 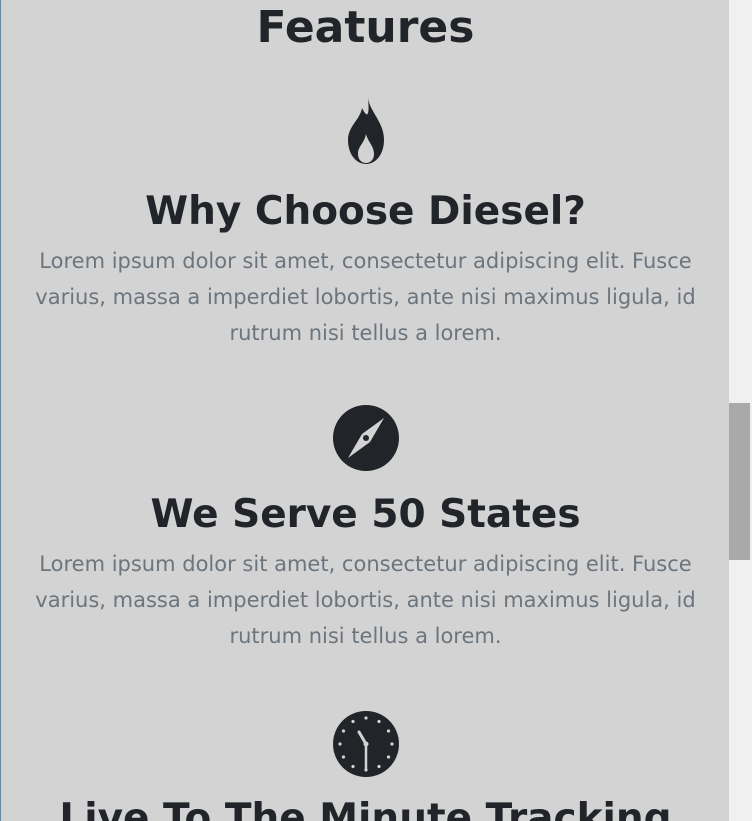 I want to click on feature-title: We Serve 50 States, so click(x=365, y=514).